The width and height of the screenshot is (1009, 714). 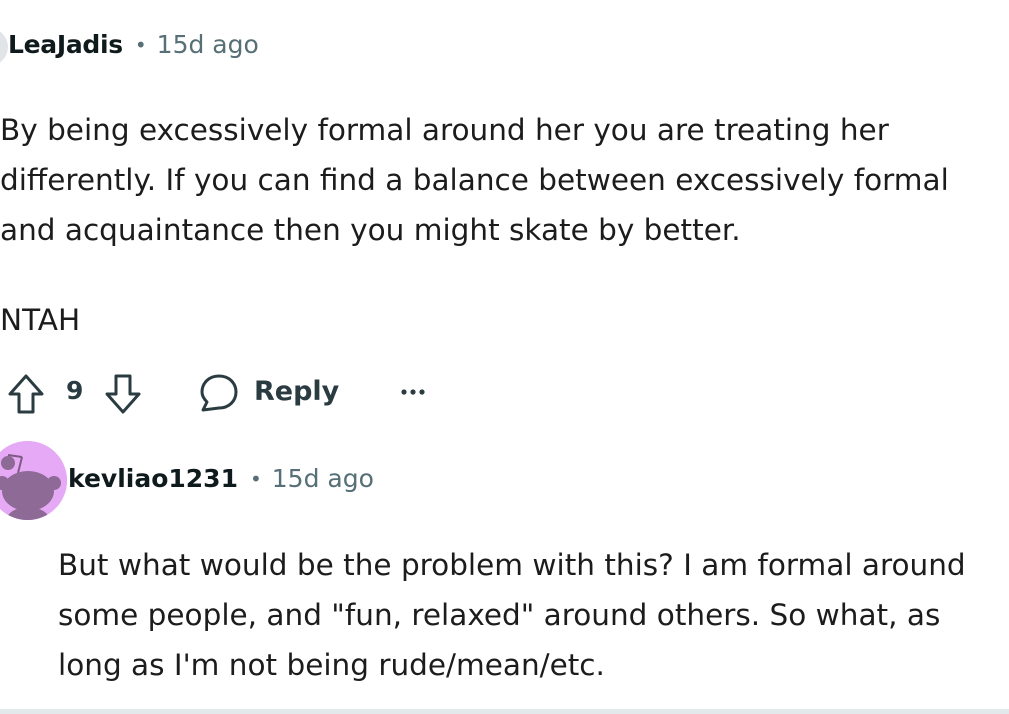 I want to click on comment-meta: kevliao1231 • 15d ago, so click(x=221, y=478).